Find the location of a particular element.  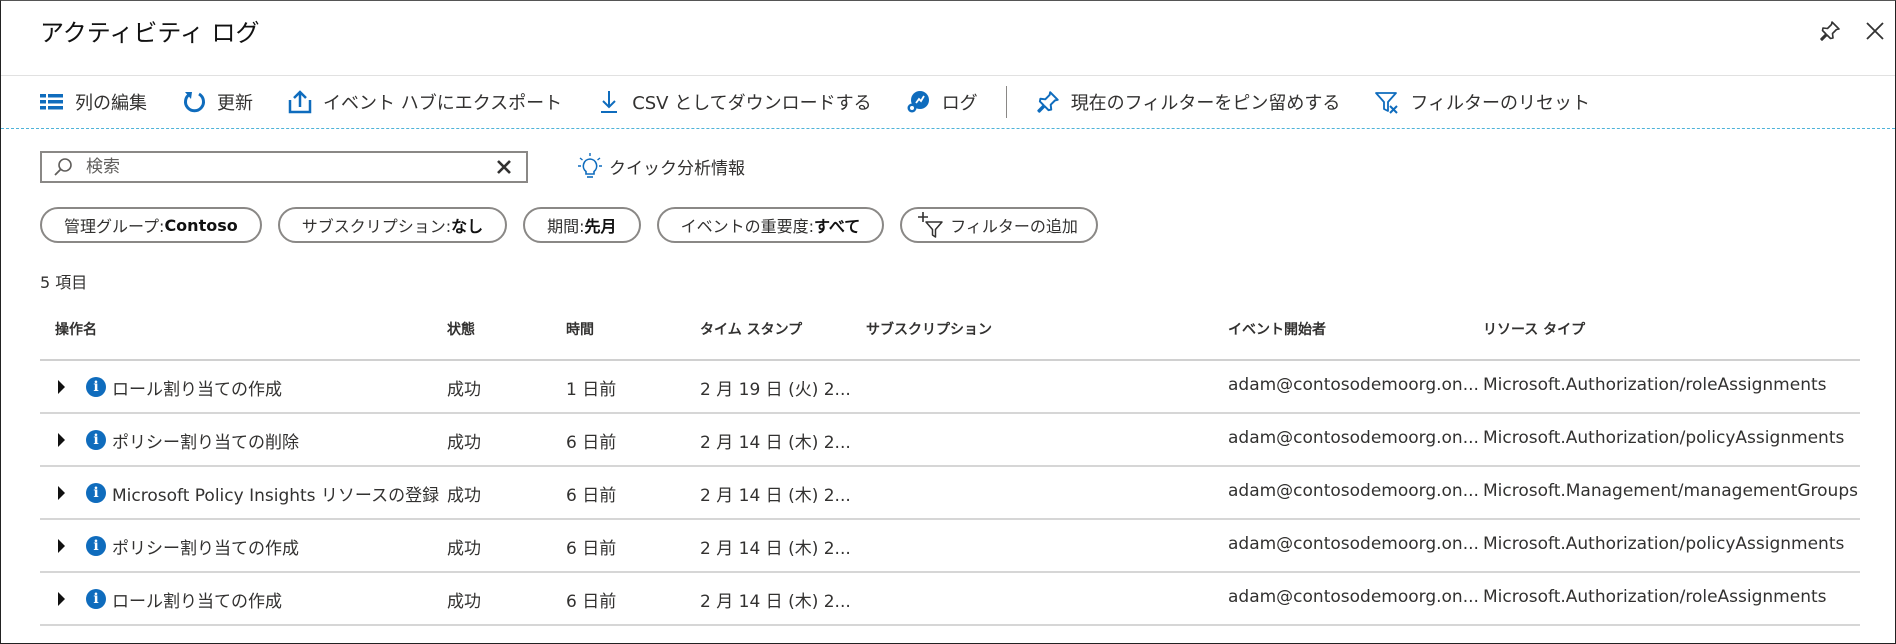

filter-pill-timespan: 期間: 先月 is located at coordinates (582, 225).